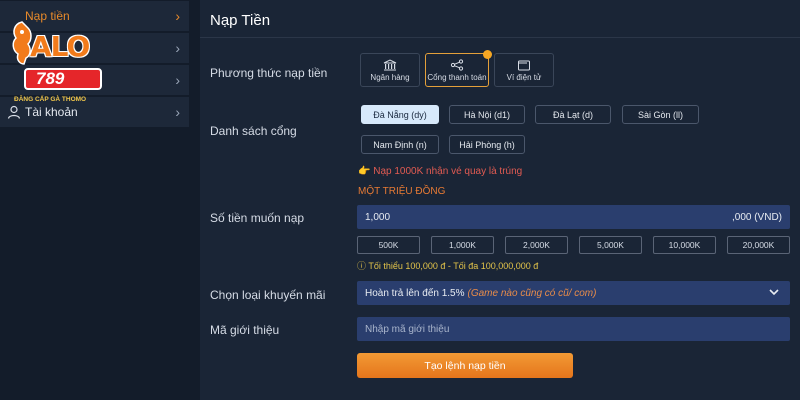  What do you see at coordinates (573, 217) in the screenshot?
I see `amount-input: 1,000 ,000 (VND)` at bounding box center [573, 217].